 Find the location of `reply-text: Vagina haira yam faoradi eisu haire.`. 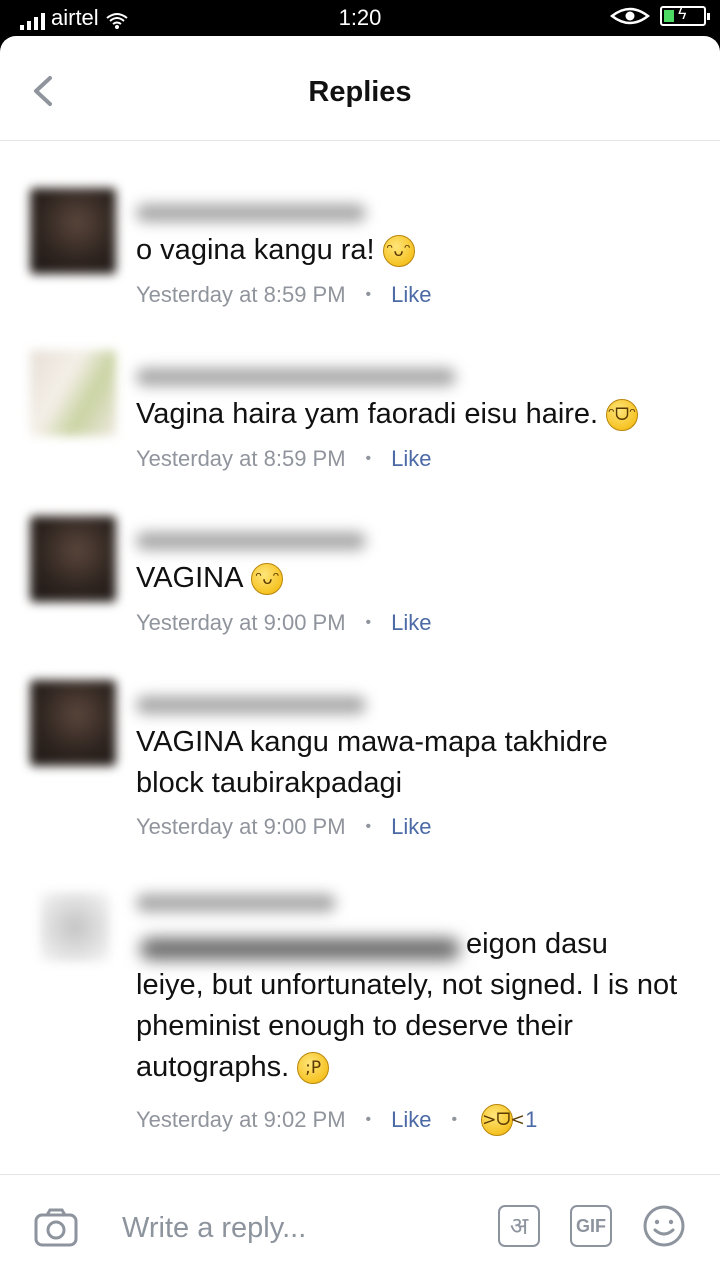

reply-text: Vagina haira yam faoradi eisu haire. is located at coordinates (367, 414).